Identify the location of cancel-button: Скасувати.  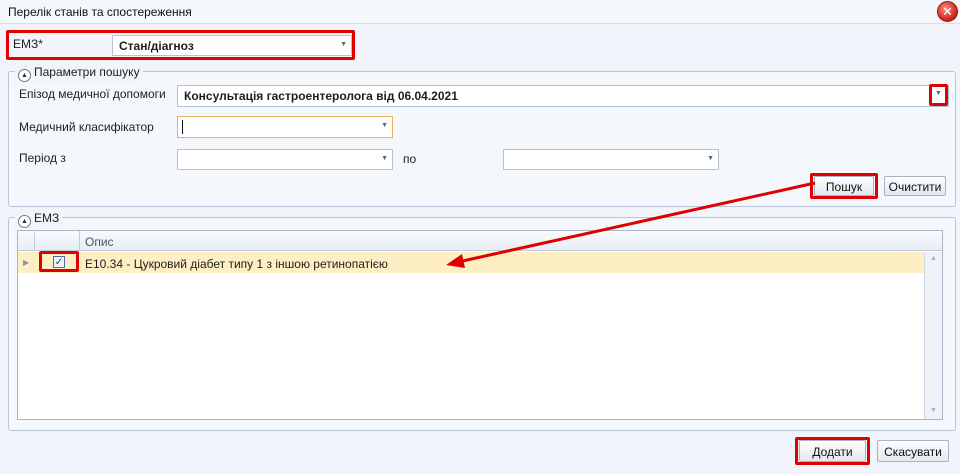
(913, 451).